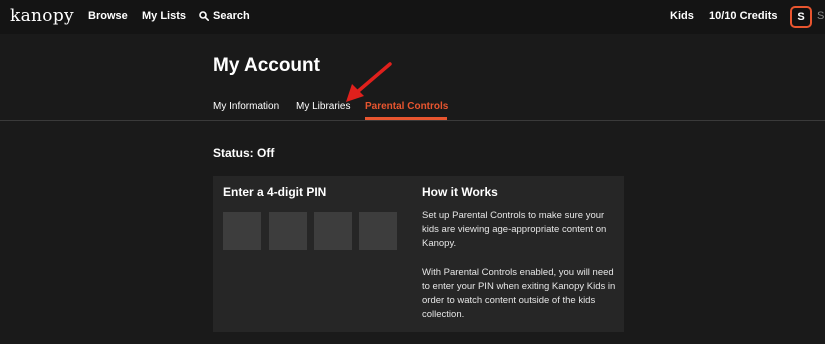  I want to click on kanopy-logo: kanopy, so click(42, 16).